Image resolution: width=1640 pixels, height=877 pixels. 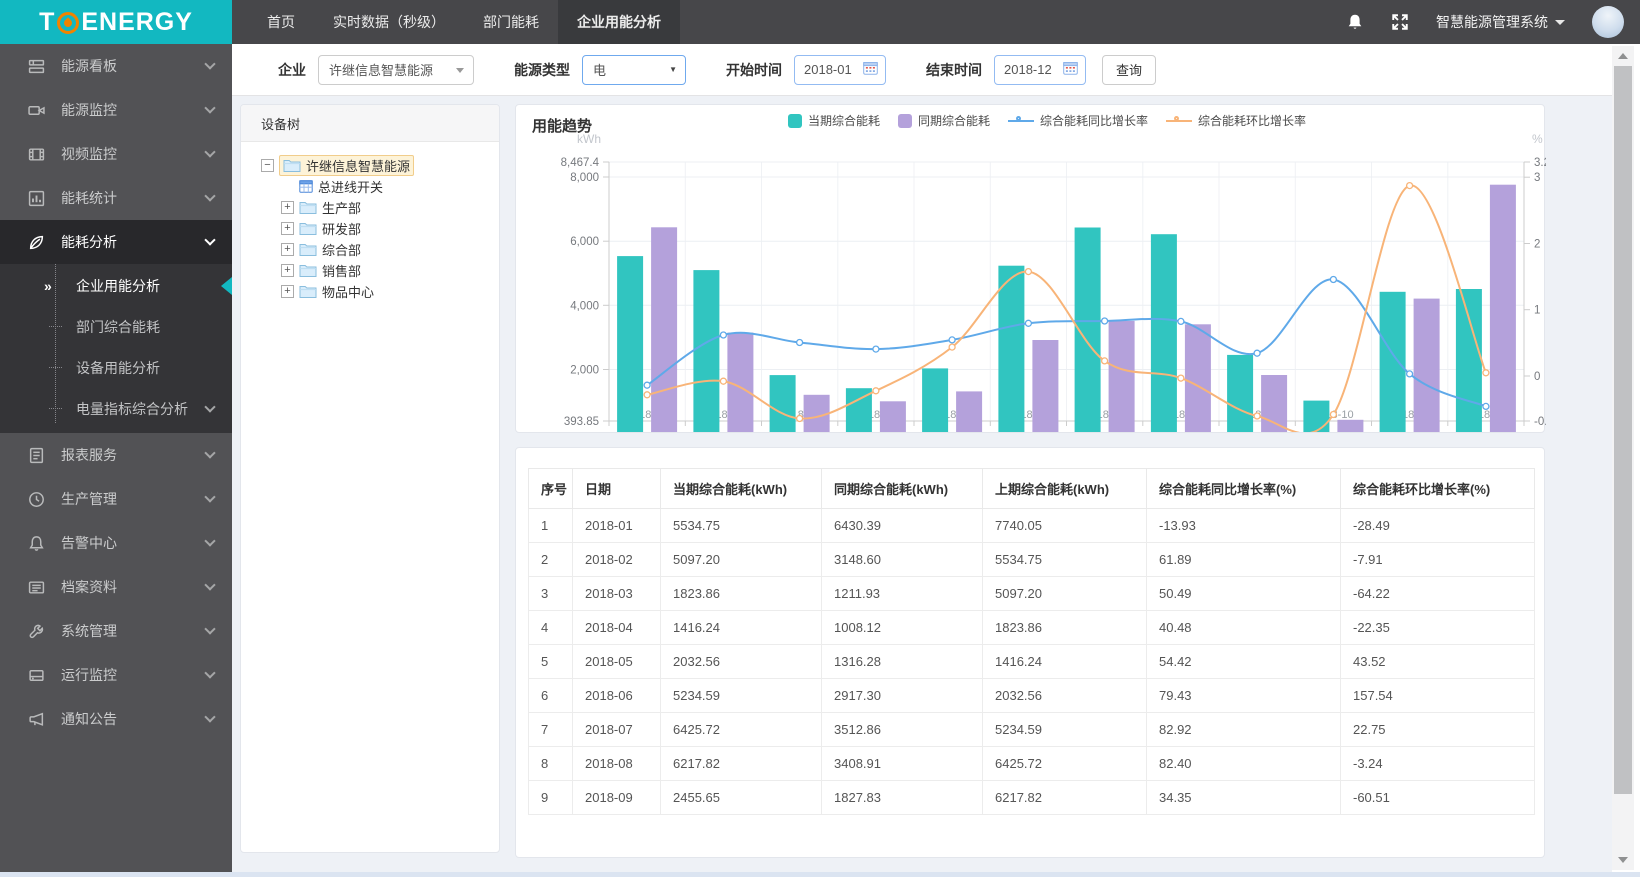 I want to click on sidebar-item: 告警中心, so click(x=116, y=543).